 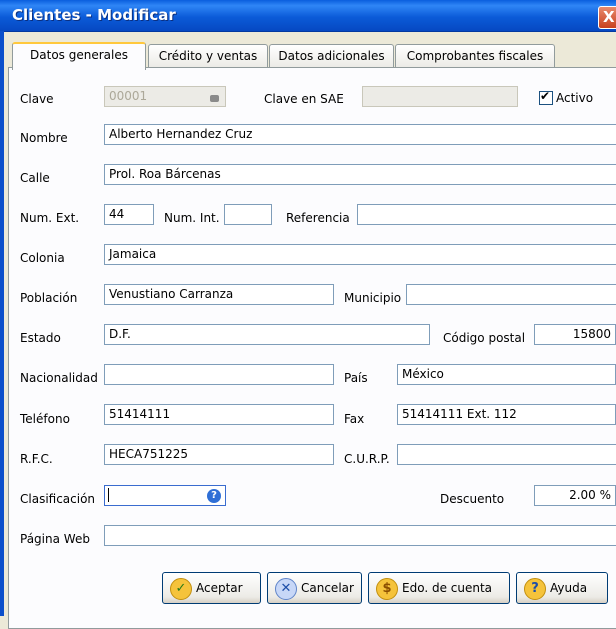 What do you see at coordinates (219, 374) in the screenshot?
I see `nacionalidad-field` at bounding box center [219, 374].